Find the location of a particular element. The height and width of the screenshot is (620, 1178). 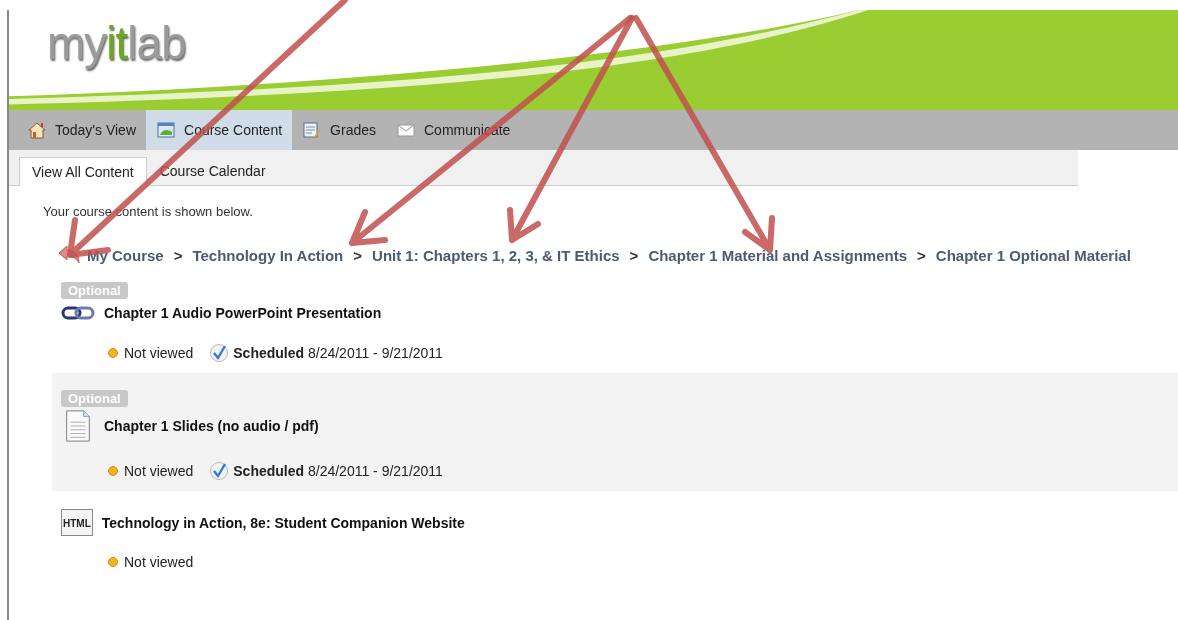

back-arrow-icon is located at coordinates (69, 255).